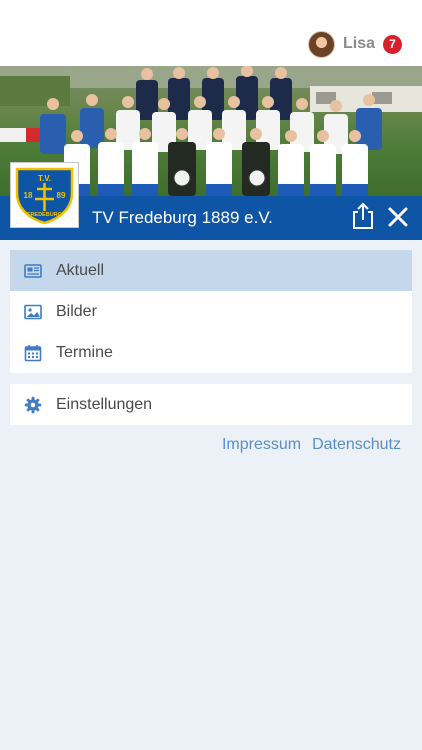 The width and height of the screenshot is (422, 750). Describe the element at coordinates (44, 178) in the screenshot. I see `logo-text-top: T.V.` at that location.